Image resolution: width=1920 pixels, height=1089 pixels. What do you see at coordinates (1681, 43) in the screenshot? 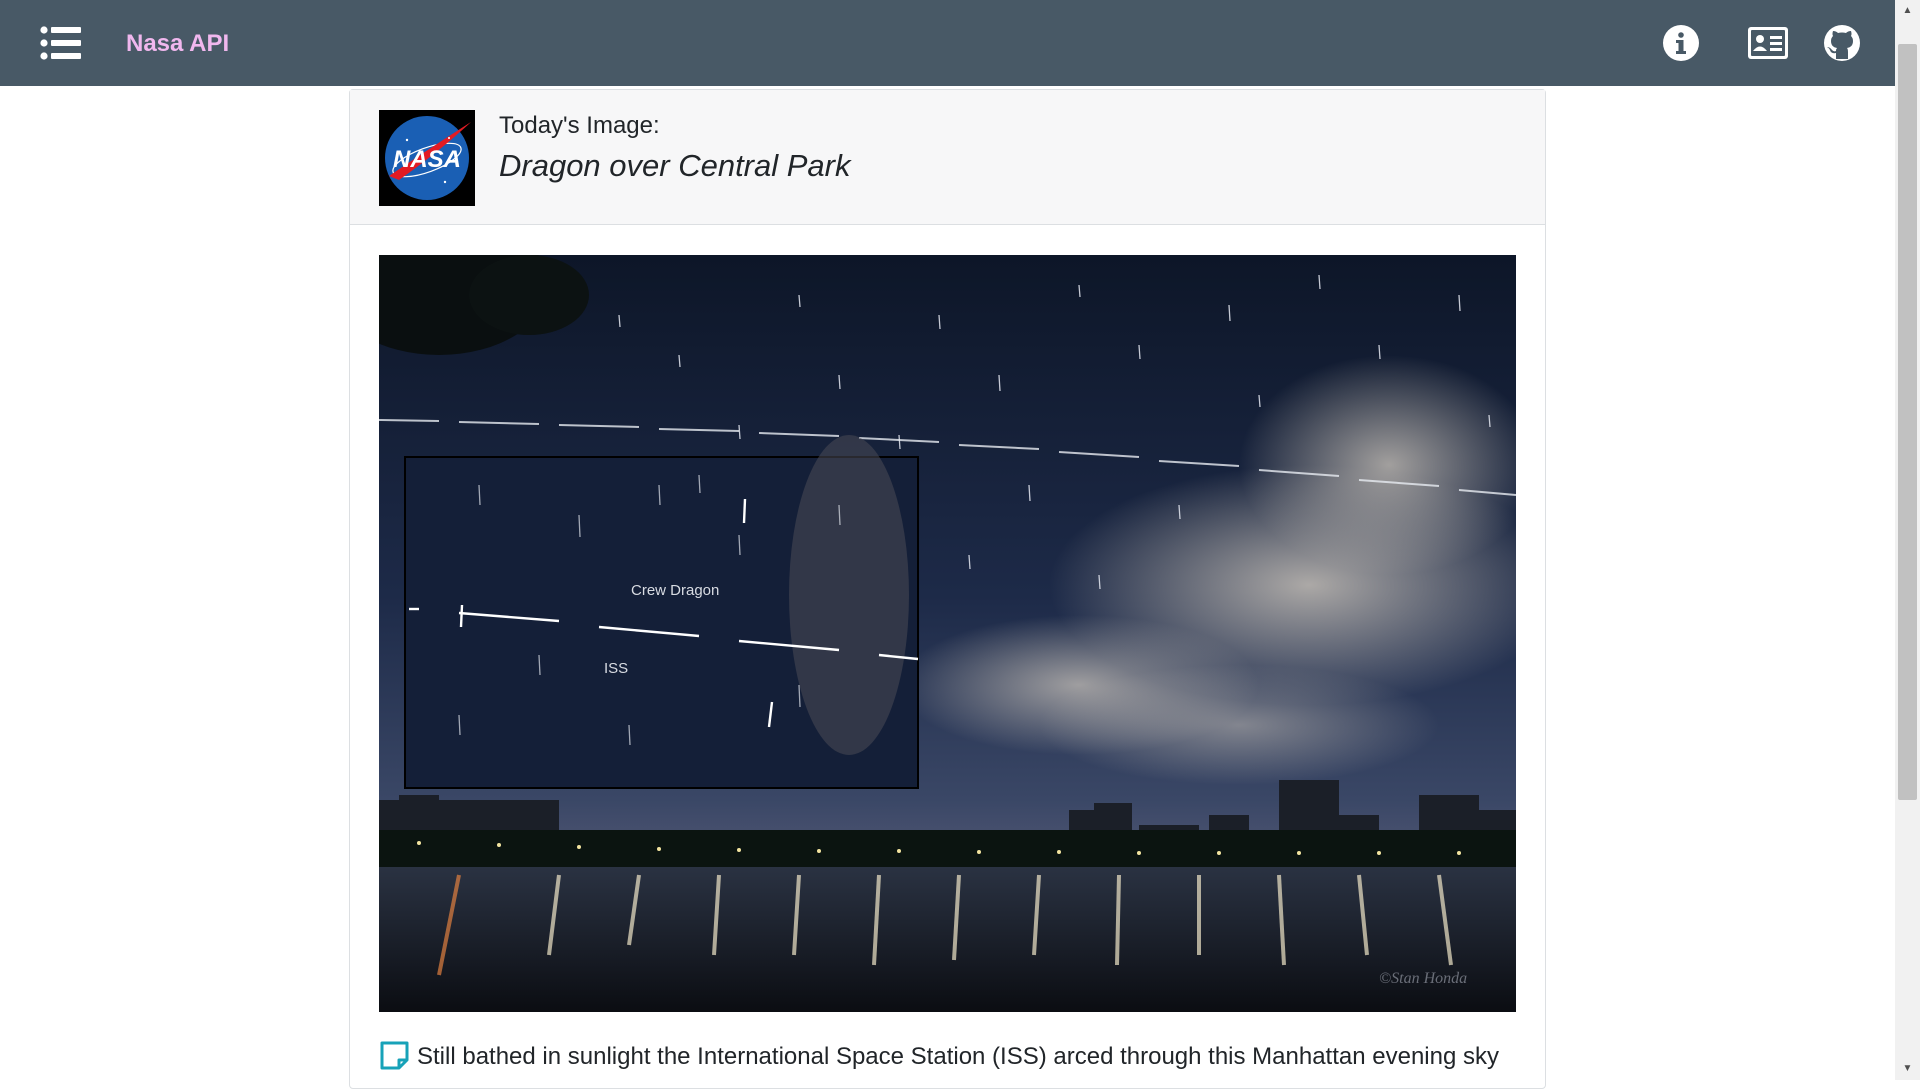
I see `info-circle-icon` at bounding box center [1681, 43].